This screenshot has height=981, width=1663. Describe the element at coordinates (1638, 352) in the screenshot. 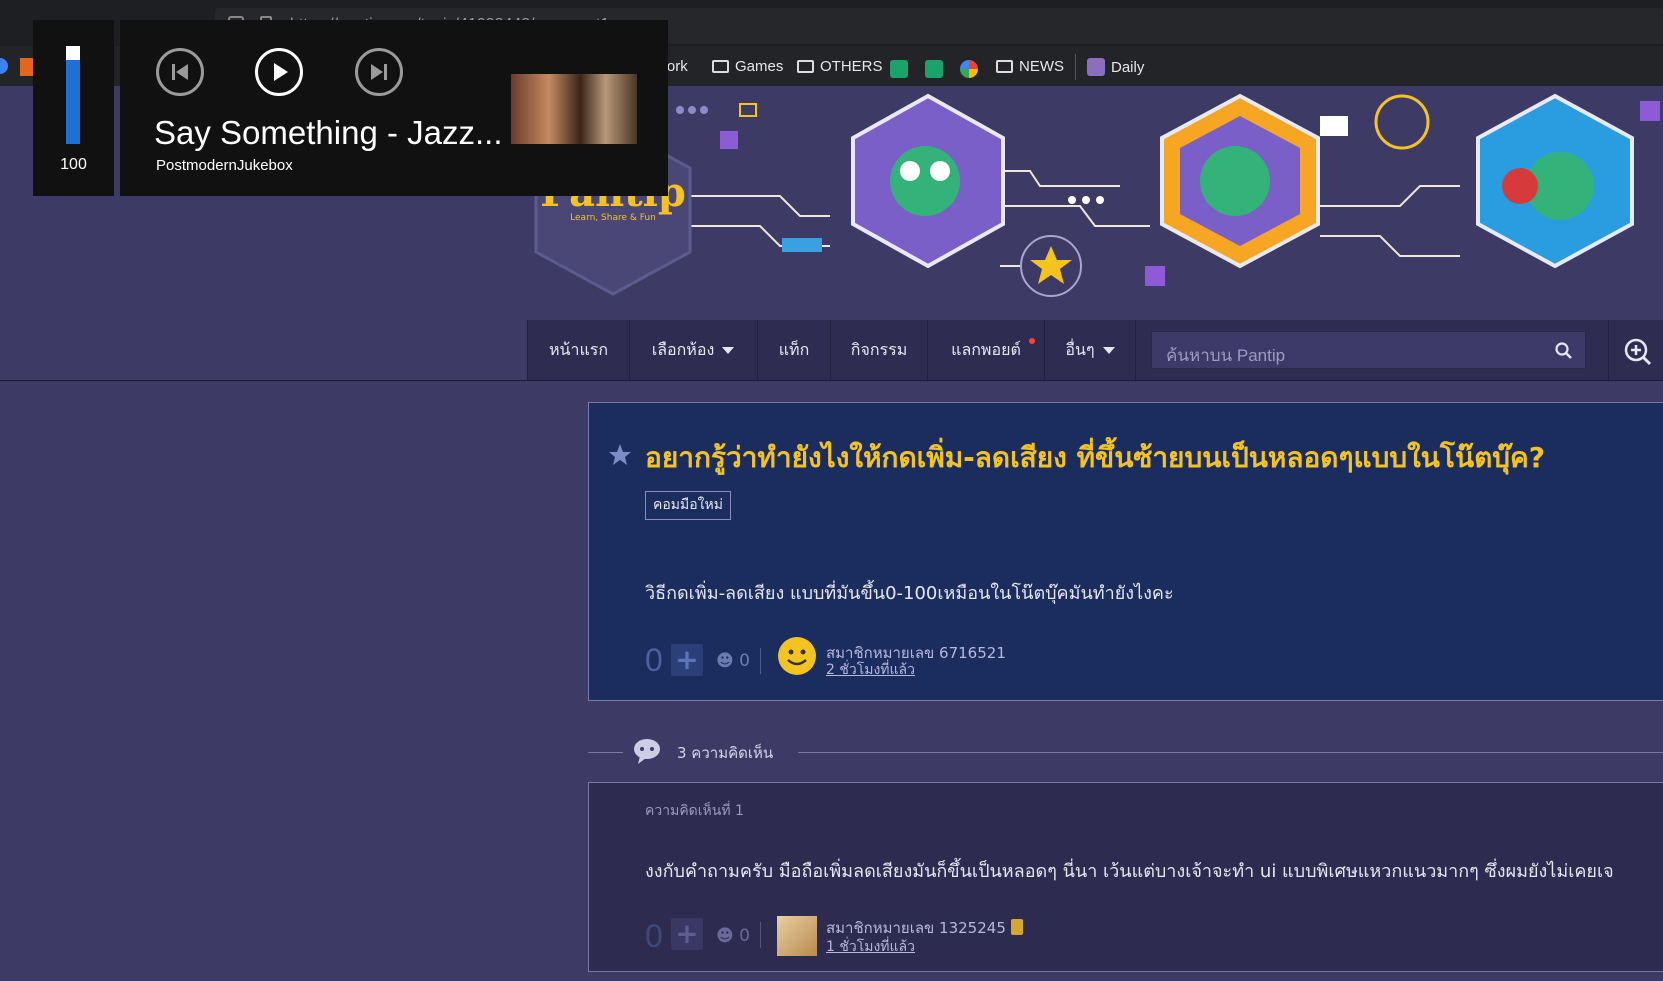

I see `new-topic-icon` at that location.